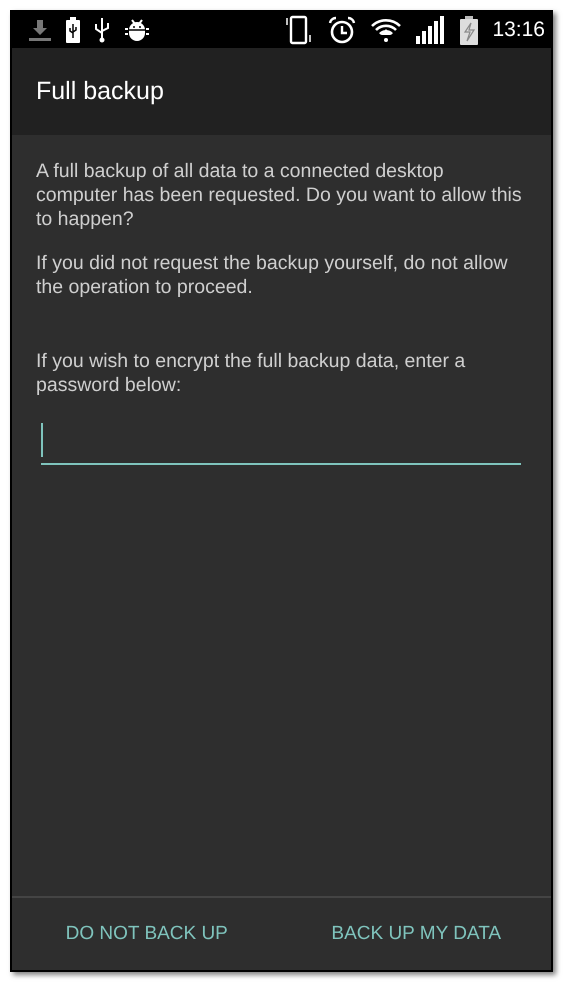  What do you see at coordinates (518, 30) in the screenshot?
I see `clock-time: 13:16` at bounding box center [518, 30].